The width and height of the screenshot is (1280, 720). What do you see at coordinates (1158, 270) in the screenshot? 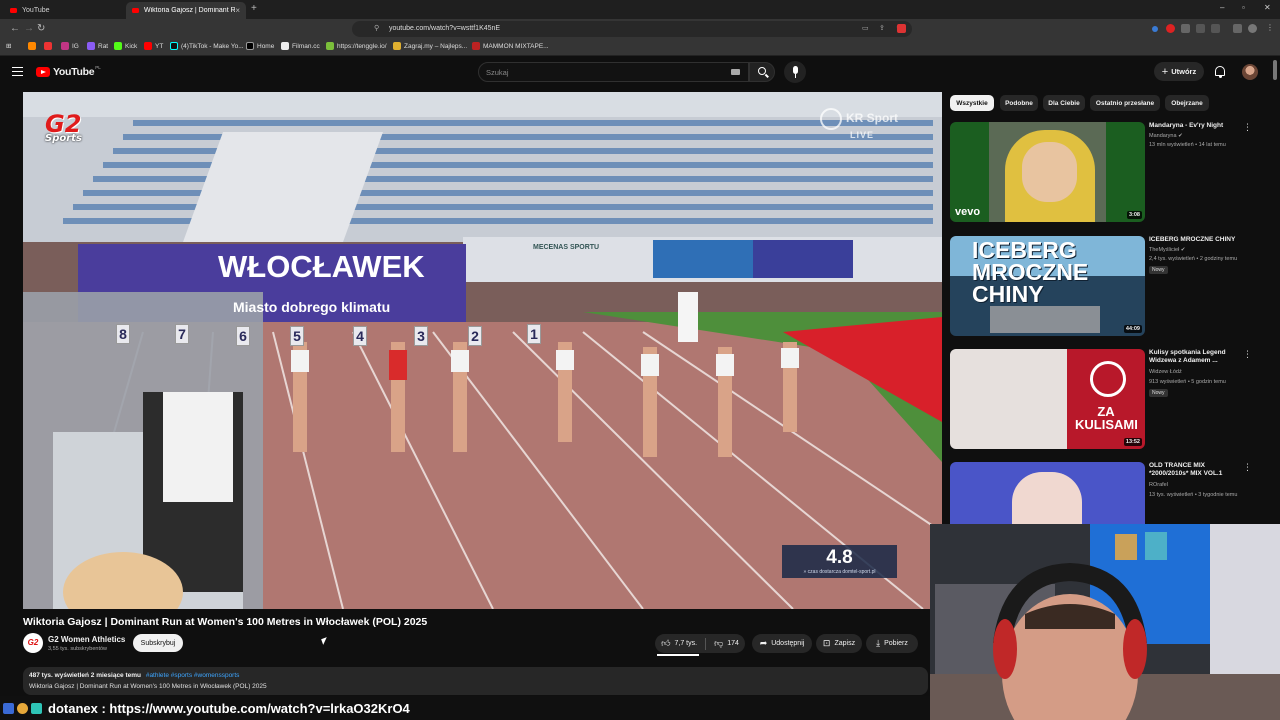
I see `new-badge: Nowy` at bounding box center [1158, 270].